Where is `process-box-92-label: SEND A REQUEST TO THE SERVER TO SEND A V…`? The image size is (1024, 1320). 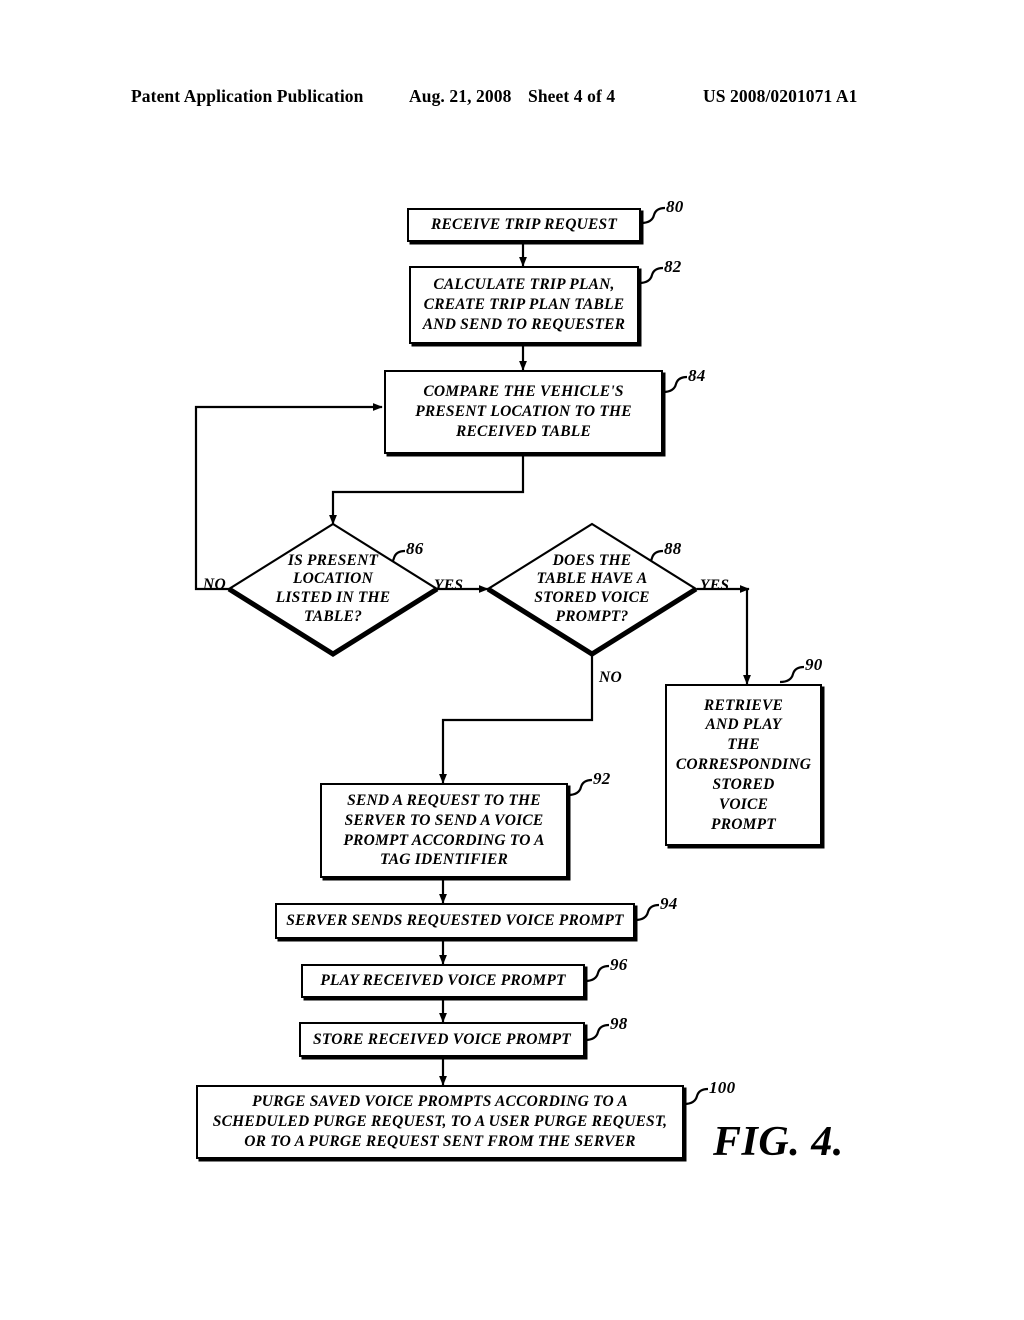
process-box-92-label: SEND A REQUEST TO THE SERVER TO SEND A V… is located at coordinates (444, 830).